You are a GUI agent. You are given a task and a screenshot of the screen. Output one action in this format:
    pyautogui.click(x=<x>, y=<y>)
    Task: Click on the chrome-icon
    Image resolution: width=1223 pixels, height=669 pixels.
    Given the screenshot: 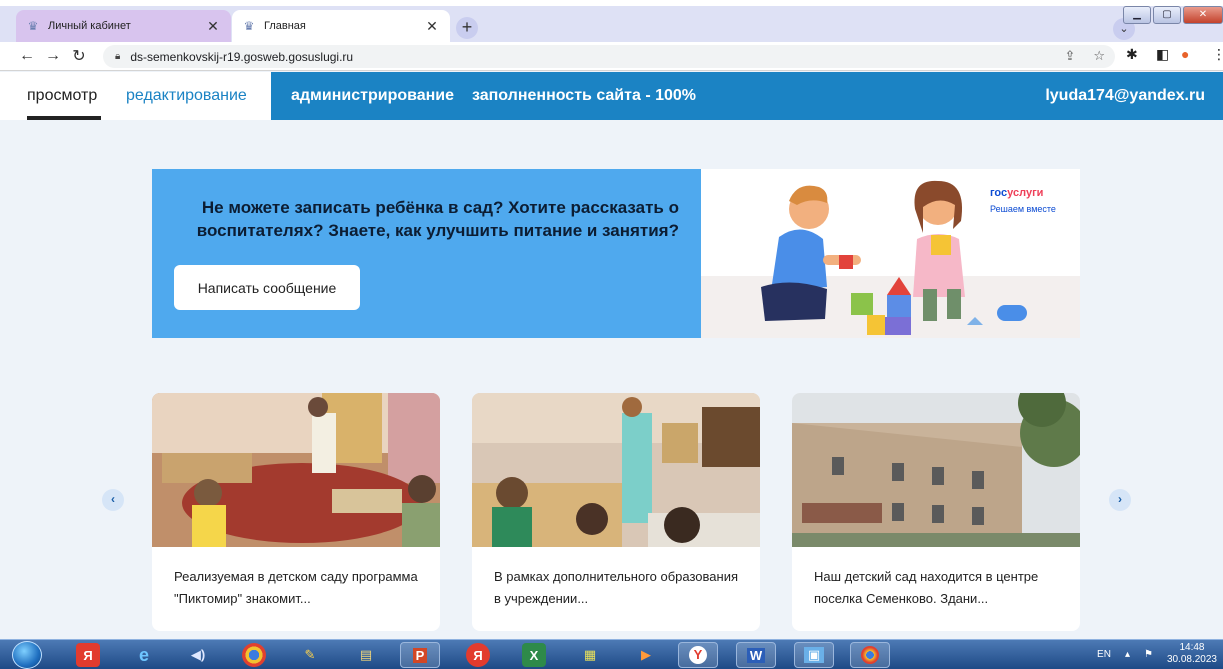 What is the action you would take?
    pyautogui.click(x=254, y=655)
    